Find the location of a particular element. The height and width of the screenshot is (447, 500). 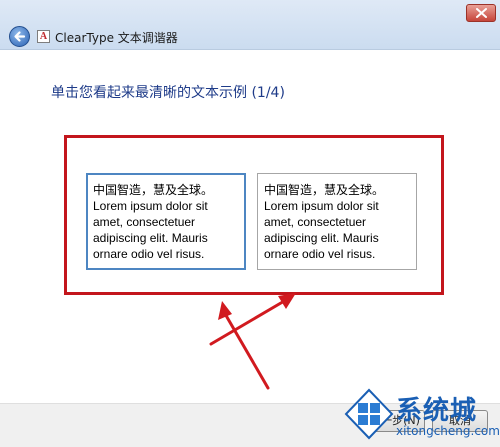

annotation-arrows is located at coordinates (252, 341).